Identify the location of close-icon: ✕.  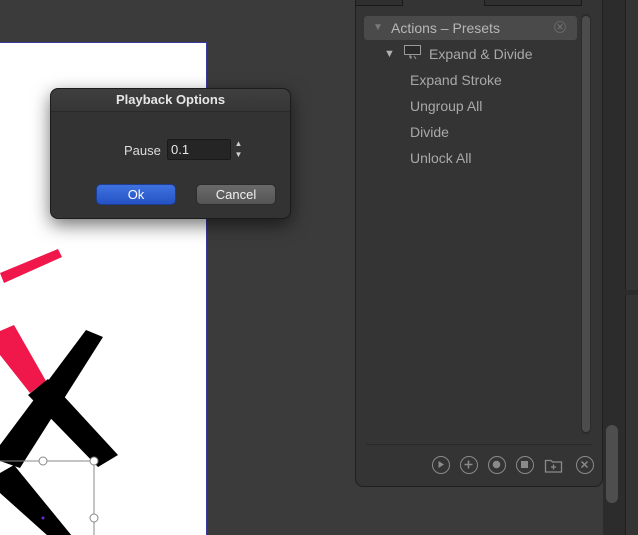
(560, 27).